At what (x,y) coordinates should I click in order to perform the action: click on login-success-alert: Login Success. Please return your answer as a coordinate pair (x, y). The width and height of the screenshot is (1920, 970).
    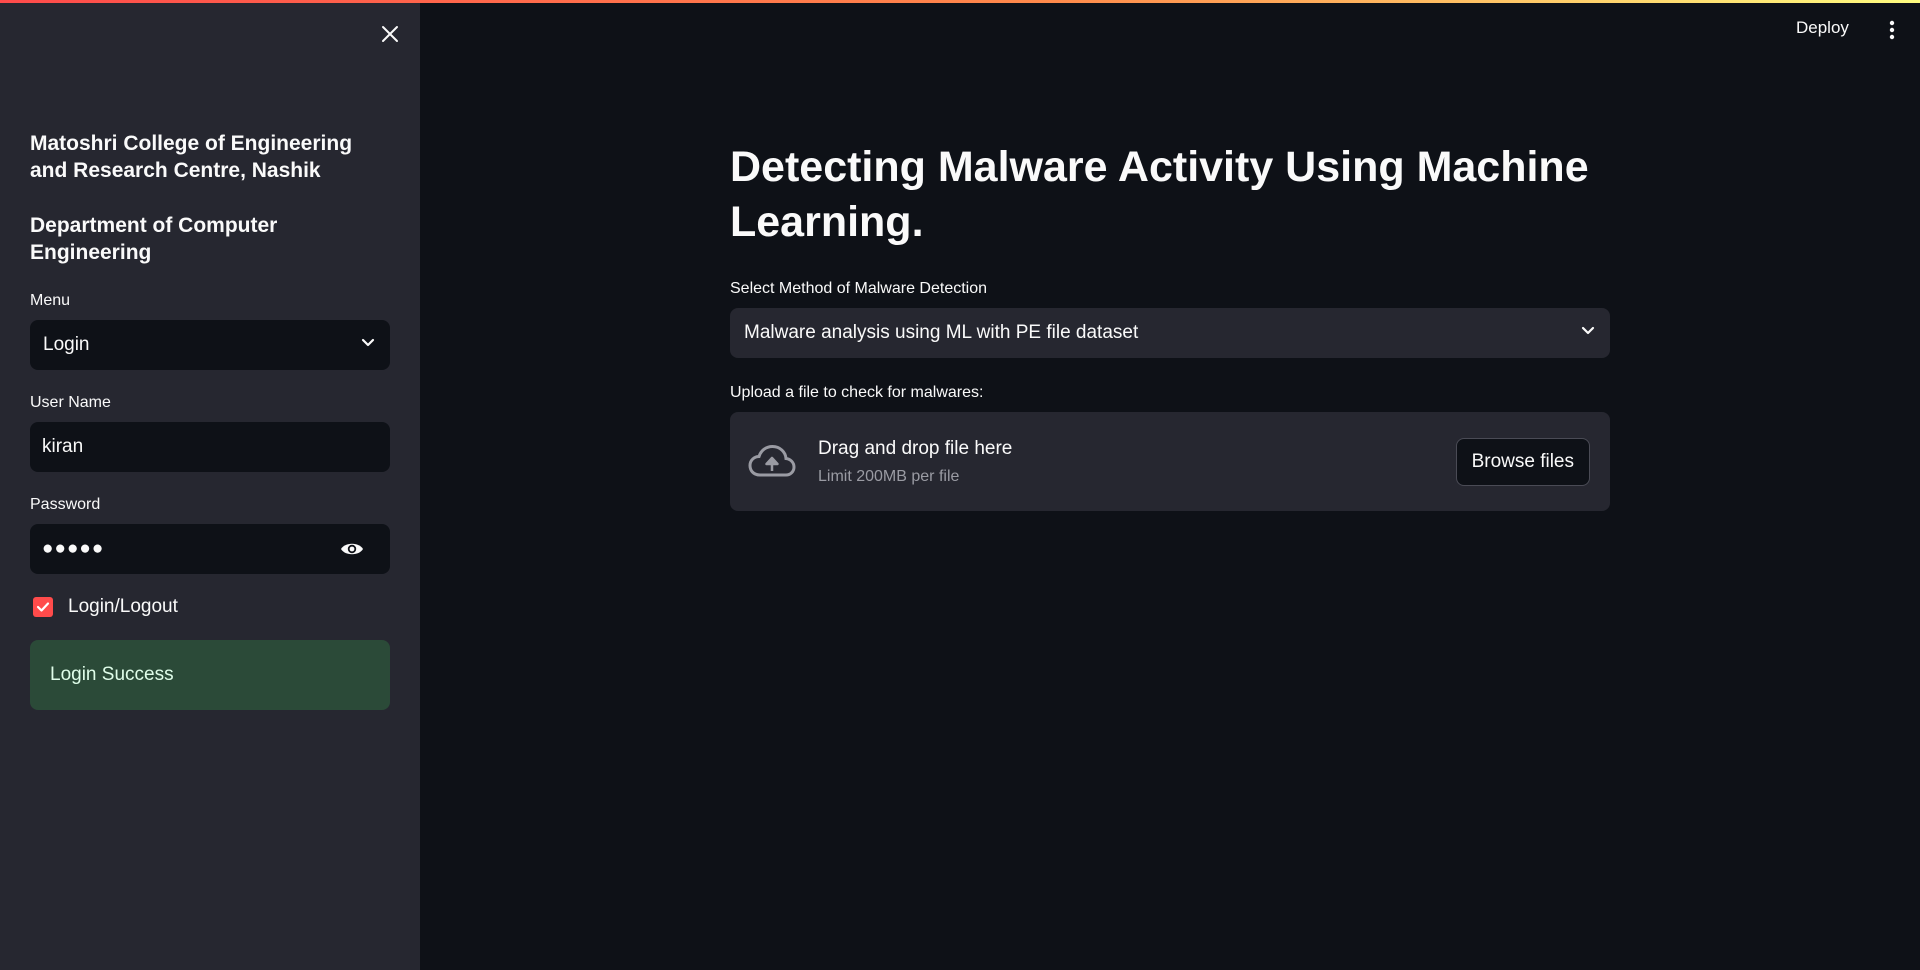
    Looking at the image, I should click on (210, 675).